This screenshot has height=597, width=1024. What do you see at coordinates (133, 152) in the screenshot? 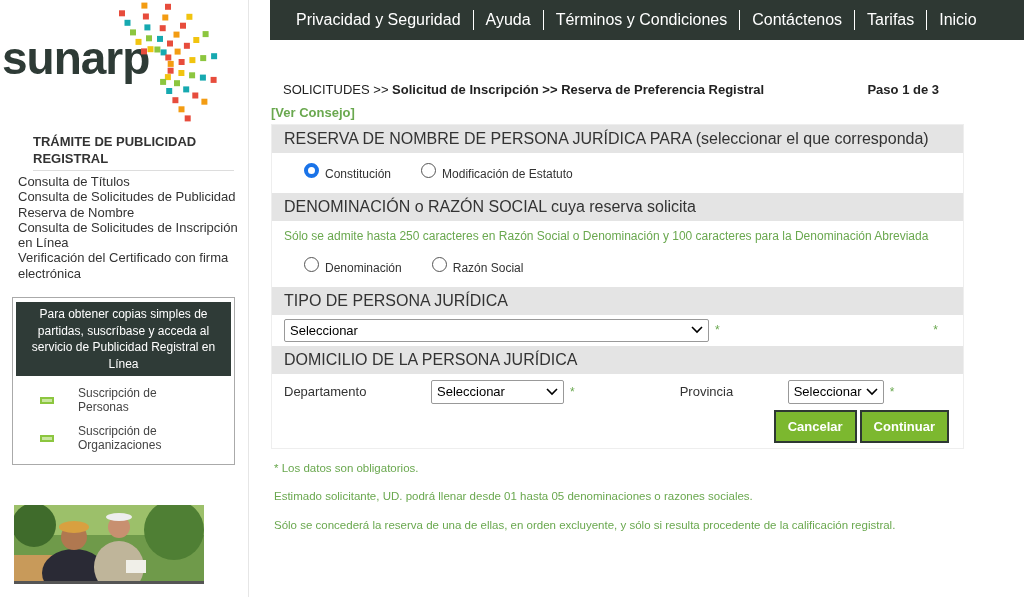
I see `sidebar-title: TRÁMITE DE PUBLICIDAD REGISTRAL` at bounding box center [133, 152].